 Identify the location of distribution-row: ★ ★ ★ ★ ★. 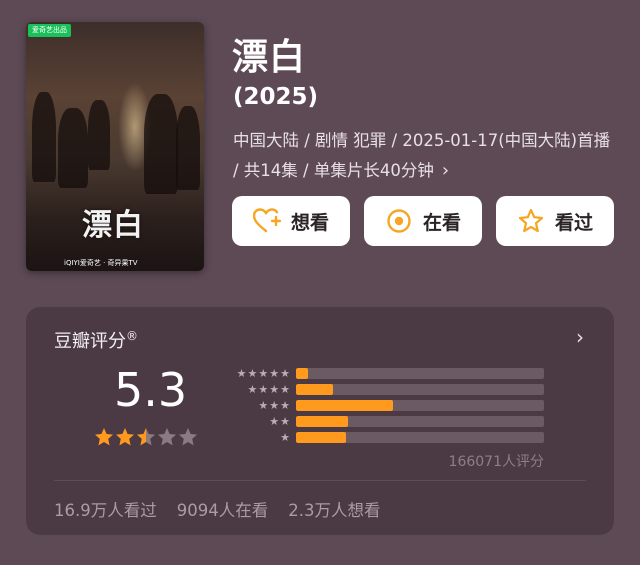
(383, 373).